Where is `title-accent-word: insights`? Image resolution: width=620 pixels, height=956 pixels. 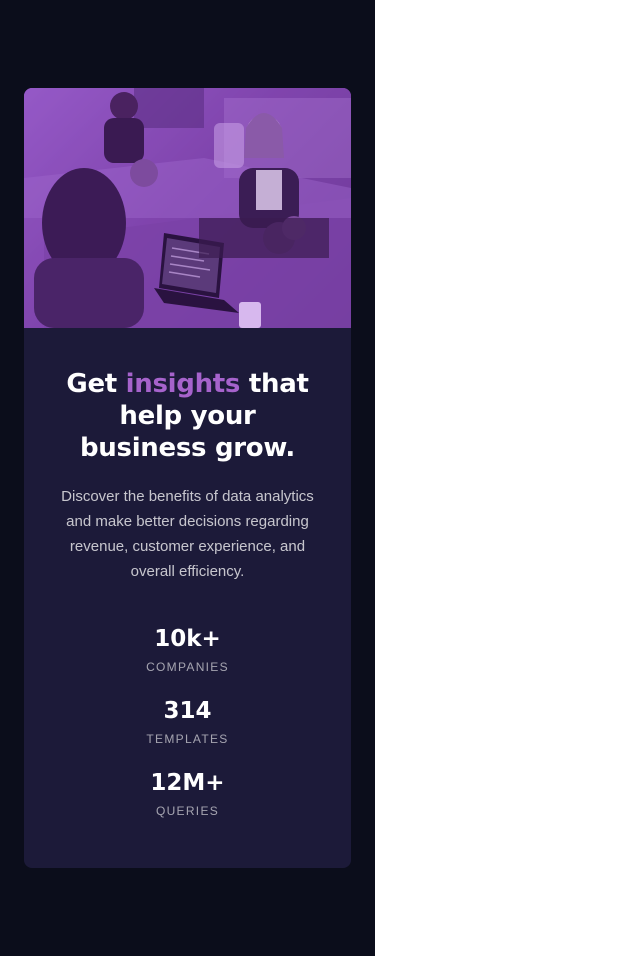
title-accent-word: insights is located at coordinates (183, 384).